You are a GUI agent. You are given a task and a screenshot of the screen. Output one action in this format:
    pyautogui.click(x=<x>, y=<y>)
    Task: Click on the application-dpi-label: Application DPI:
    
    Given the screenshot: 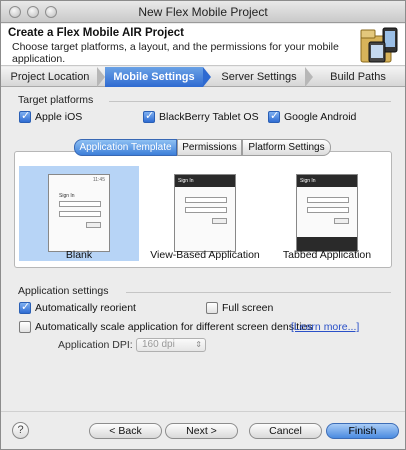 What is the action you would take?
    pyautogui.click(x=95, y=345)
    